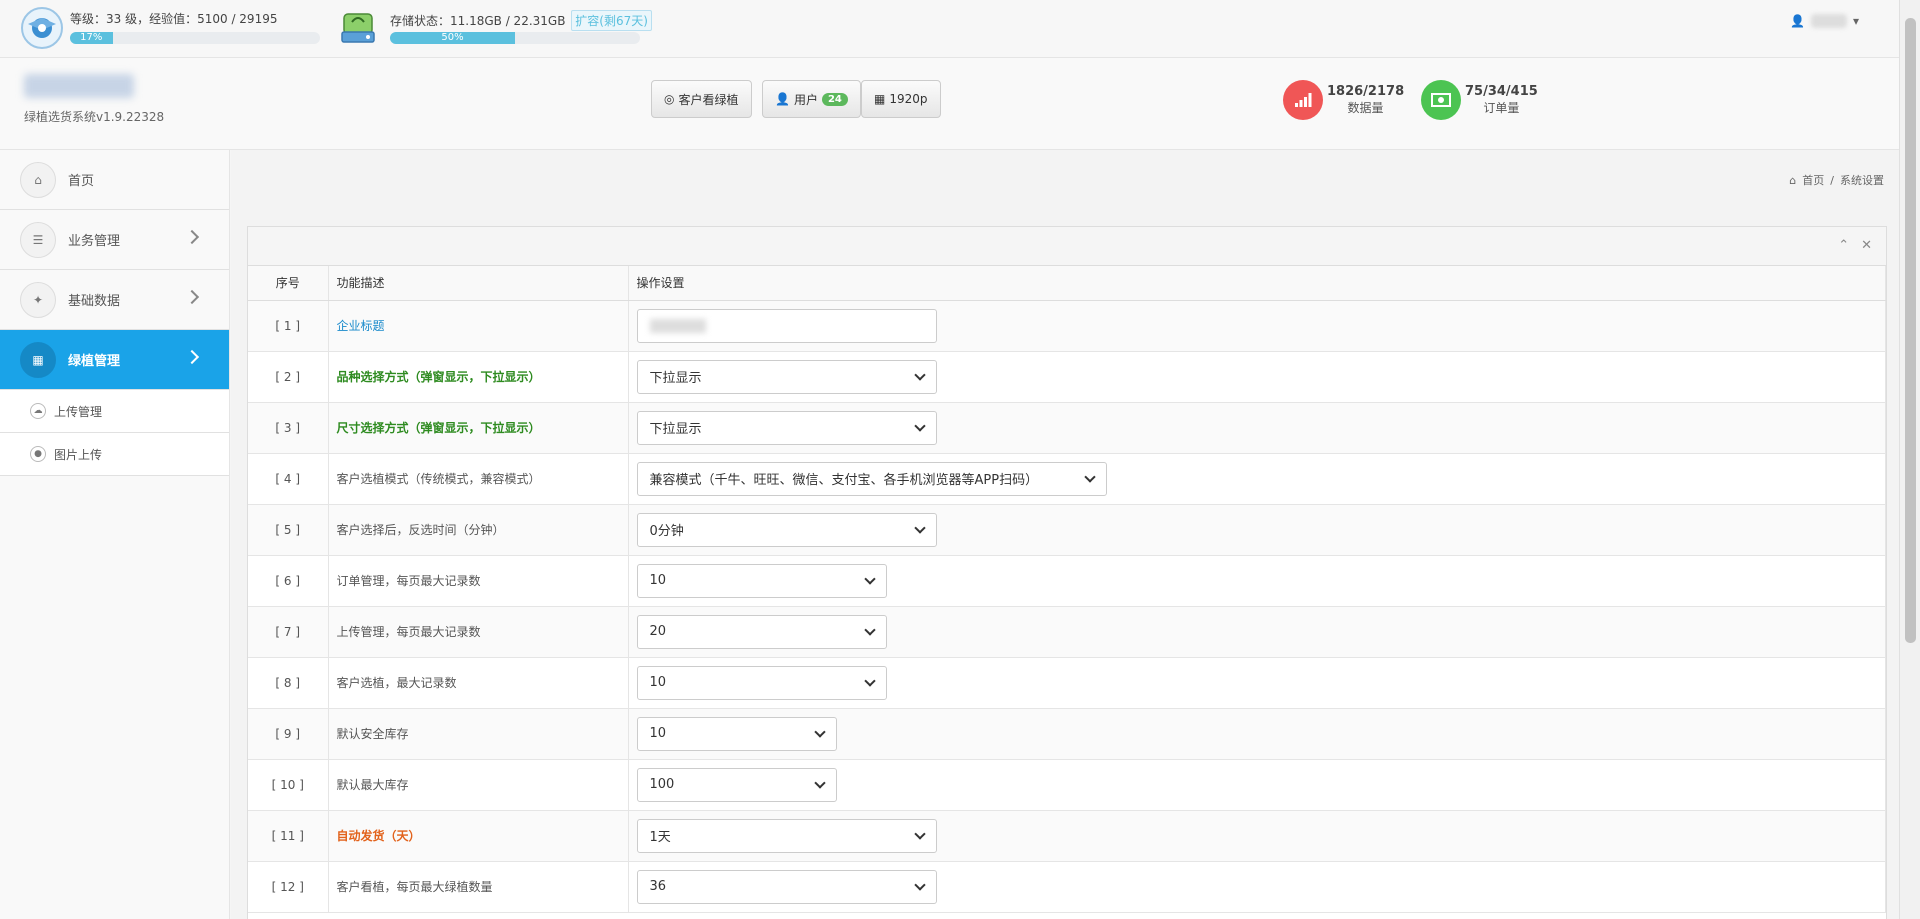  I want to click on breadcrumb-home: 首页, so click(1813, 180).